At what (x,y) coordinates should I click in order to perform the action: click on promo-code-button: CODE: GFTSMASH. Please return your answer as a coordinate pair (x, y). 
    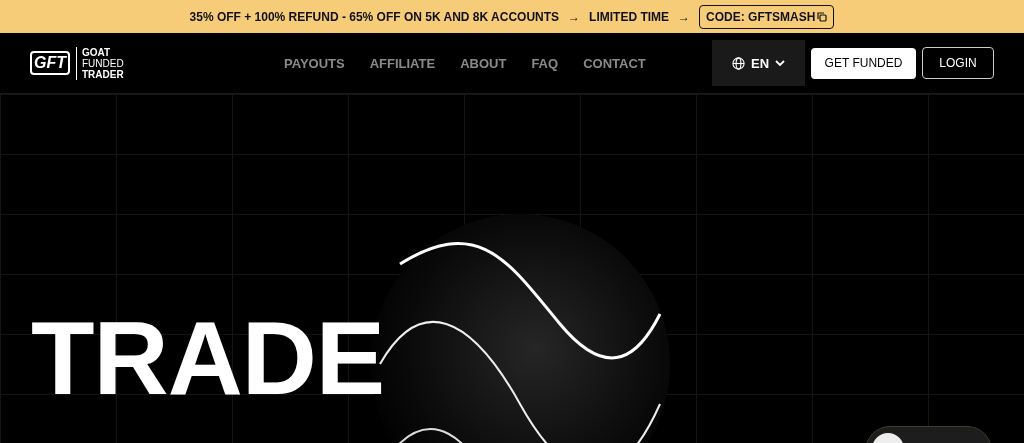
    Looking at the image, I should click on (767, 16).